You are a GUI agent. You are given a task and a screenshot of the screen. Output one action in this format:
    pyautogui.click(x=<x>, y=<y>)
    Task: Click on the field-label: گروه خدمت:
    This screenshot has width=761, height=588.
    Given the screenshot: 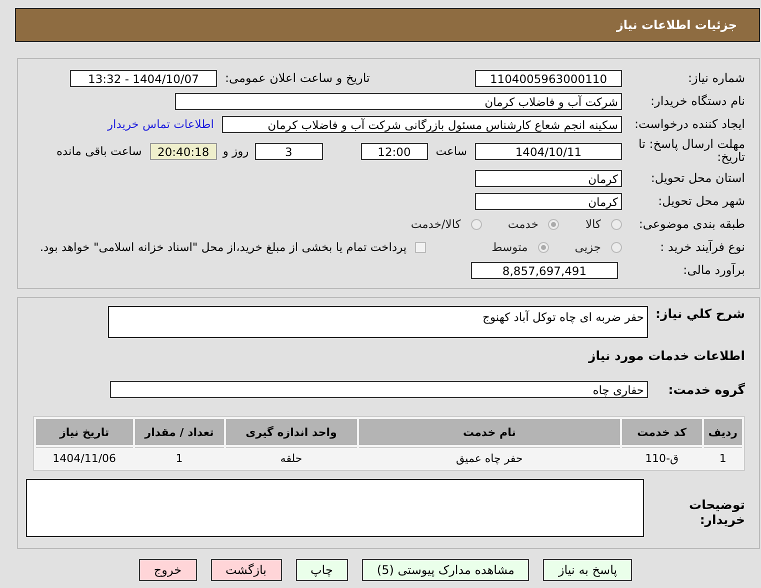 What is the action you would take?
    pyautogui.click(x=706, y=389)
    